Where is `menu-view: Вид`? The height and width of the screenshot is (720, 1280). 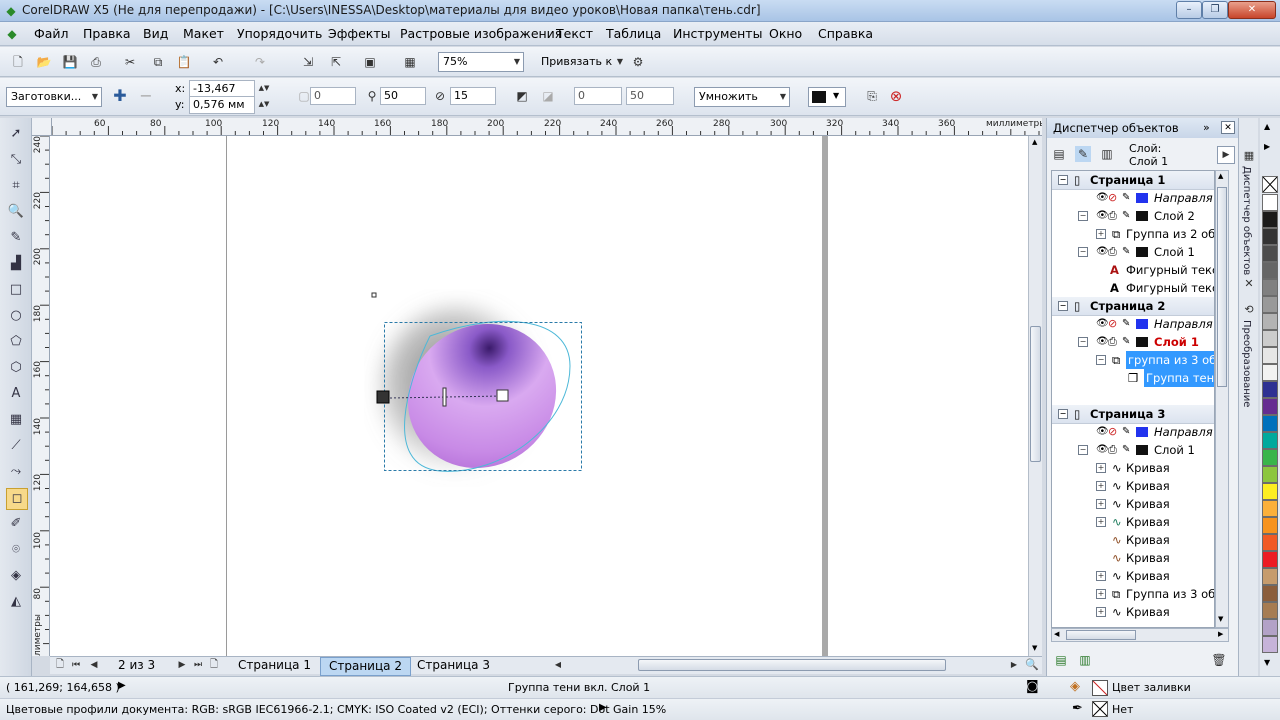 menu-view: Вид is located at coordinates (155, 33).